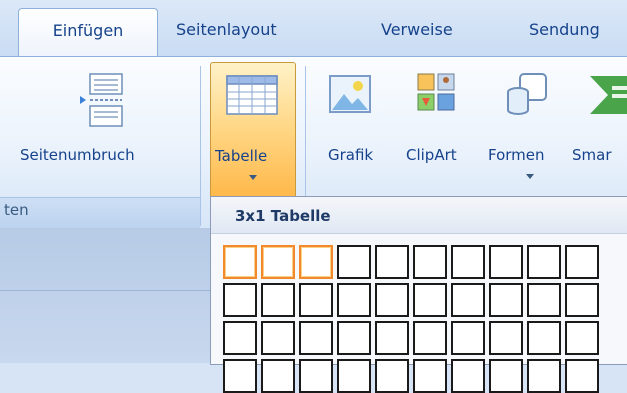 Image resolution: width=627 pixels, height=393 pixels. What do you see at coordinates (313, 28) in the screenshot?
I see `ribbon-tab-bar: Einfügen Seitenlayout Verweise Sendung` at bounding box center [313, 28].